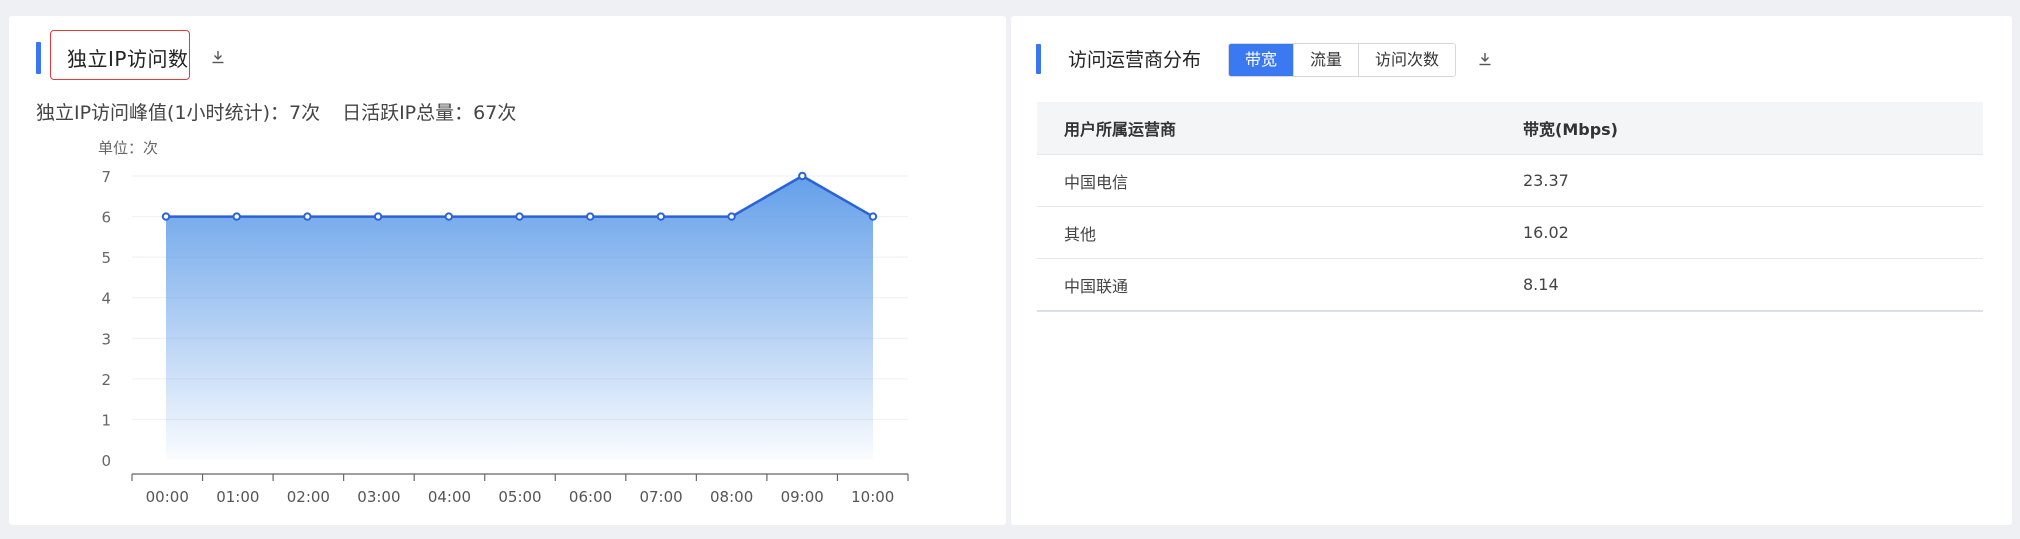  I want to click on table-row: 中国联通 8.14, so click(1510, 285).